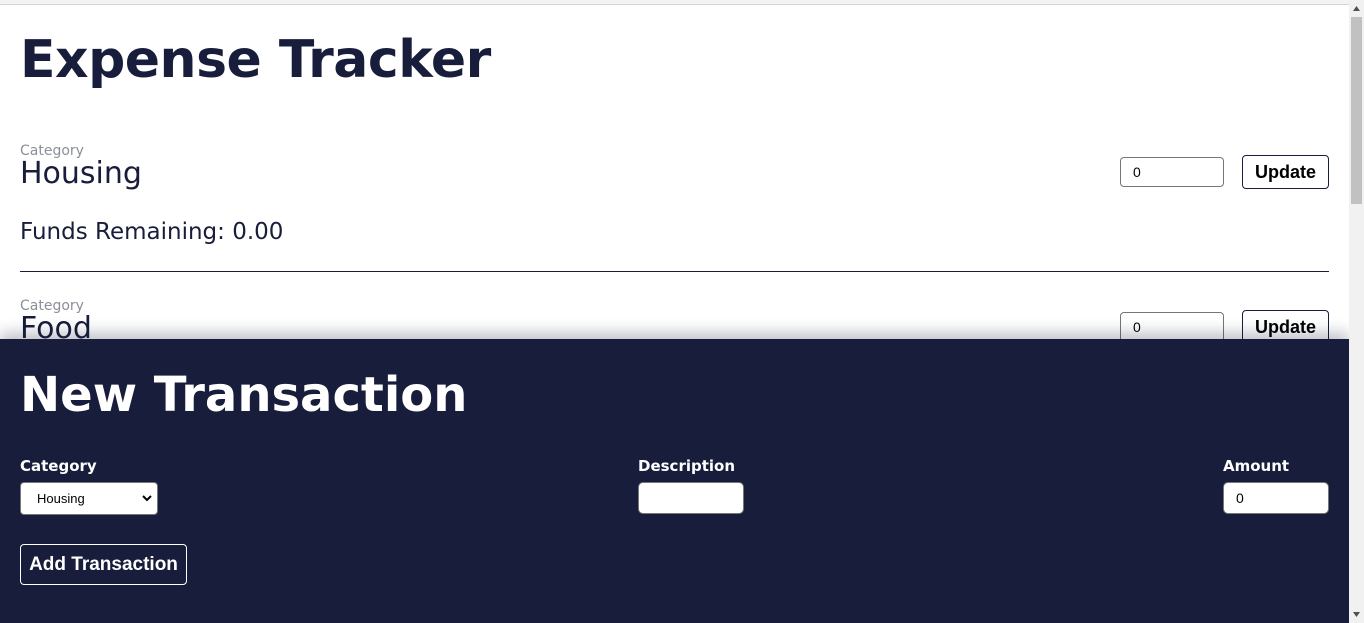 This screenshot has width=1364, height=623. What do you see at coordinates (1356, 8) in the screenshot?
I see `scroll-up-arrow-icon` at bounding box center [1356, 8].